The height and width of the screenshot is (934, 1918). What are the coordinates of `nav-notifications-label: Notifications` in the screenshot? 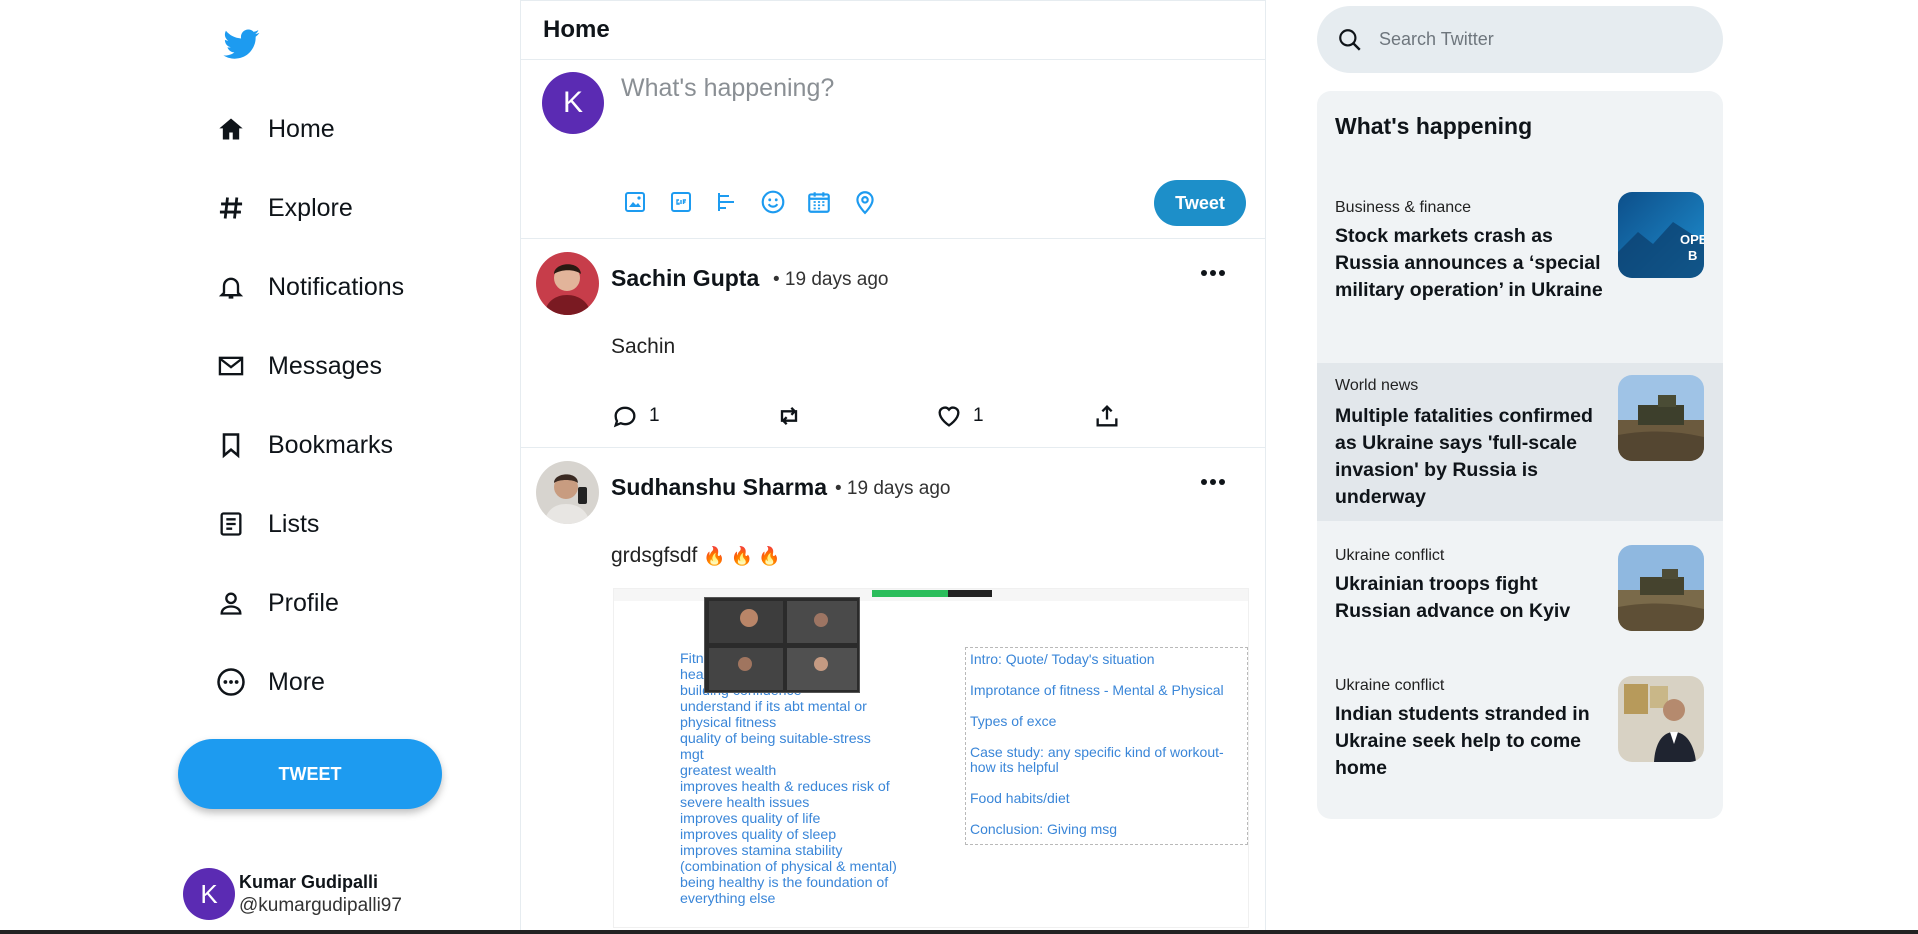 It's located at (336, 286).